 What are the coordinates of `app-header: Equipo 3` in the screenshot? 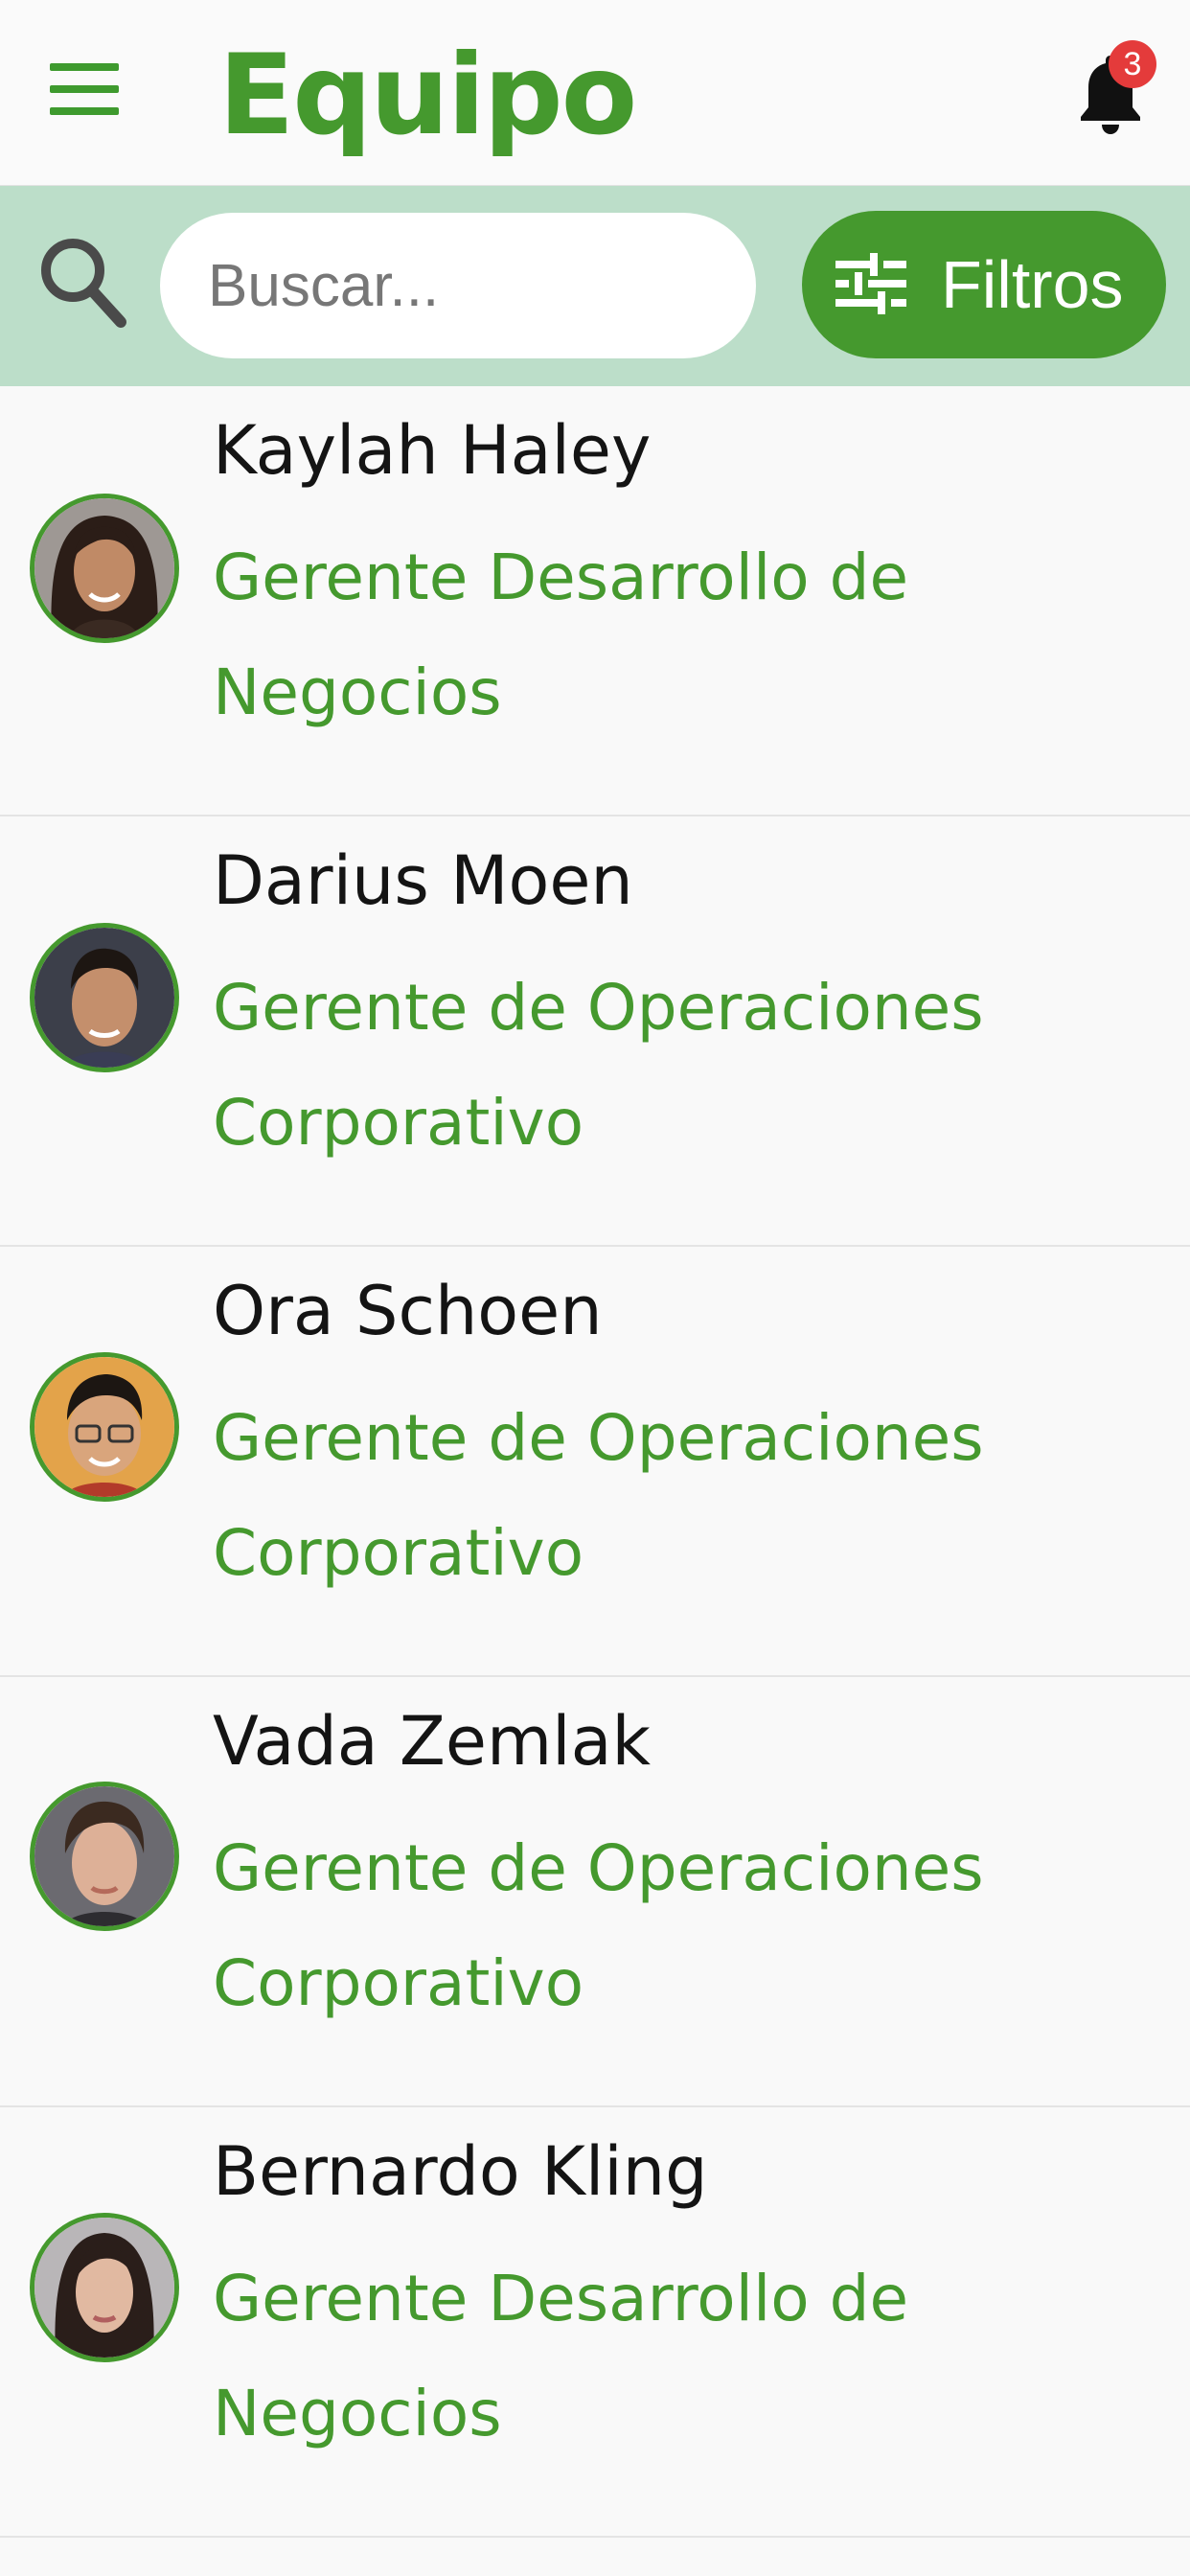 It's located at (595, 93).